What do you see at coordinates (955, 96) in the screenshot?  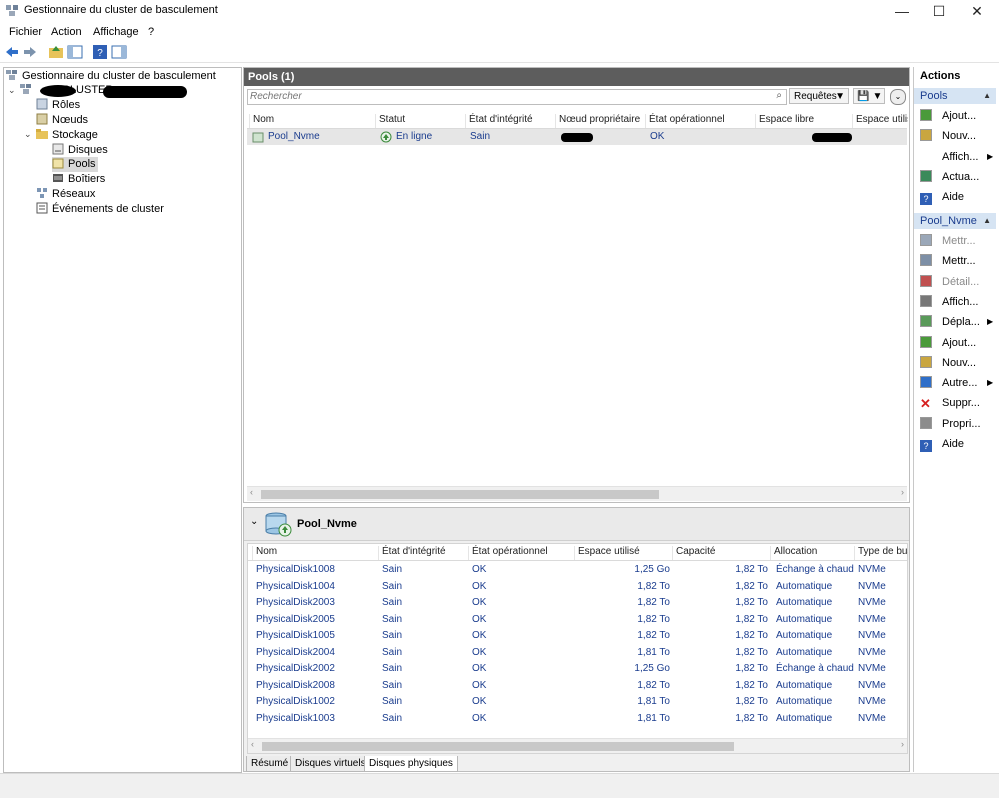 I see `actions-section-pools: Pools ▲` at bounding box center [955, 96].